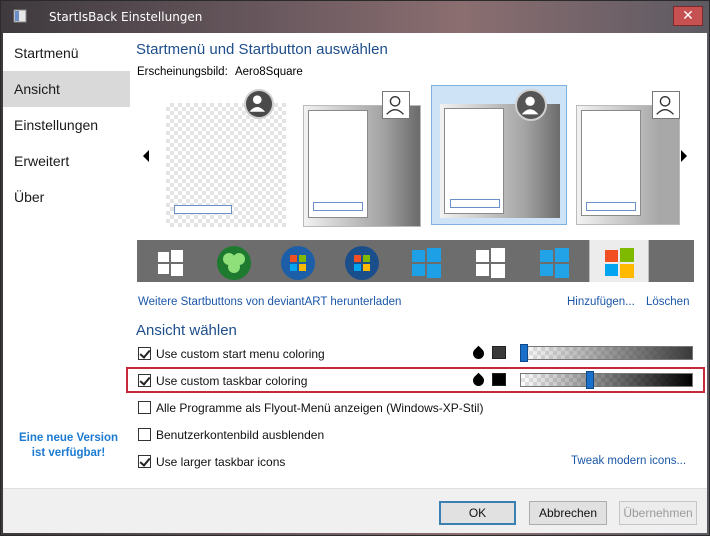 Image resolution: width=710 pixels, height=536 pixels. I want to click on ok-button: OK, so click(477, 513).